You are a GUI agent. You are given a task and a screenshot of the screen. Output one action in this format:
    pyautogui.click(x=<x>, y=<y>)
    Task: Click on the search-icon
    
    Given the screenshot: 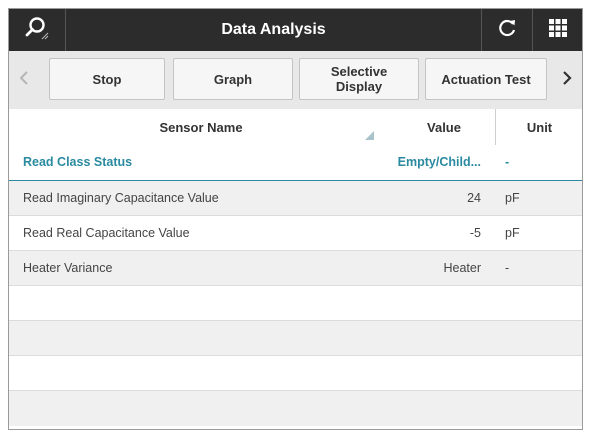 What is the action you would take?
    pyautogui.click(x=37, y=30)
    